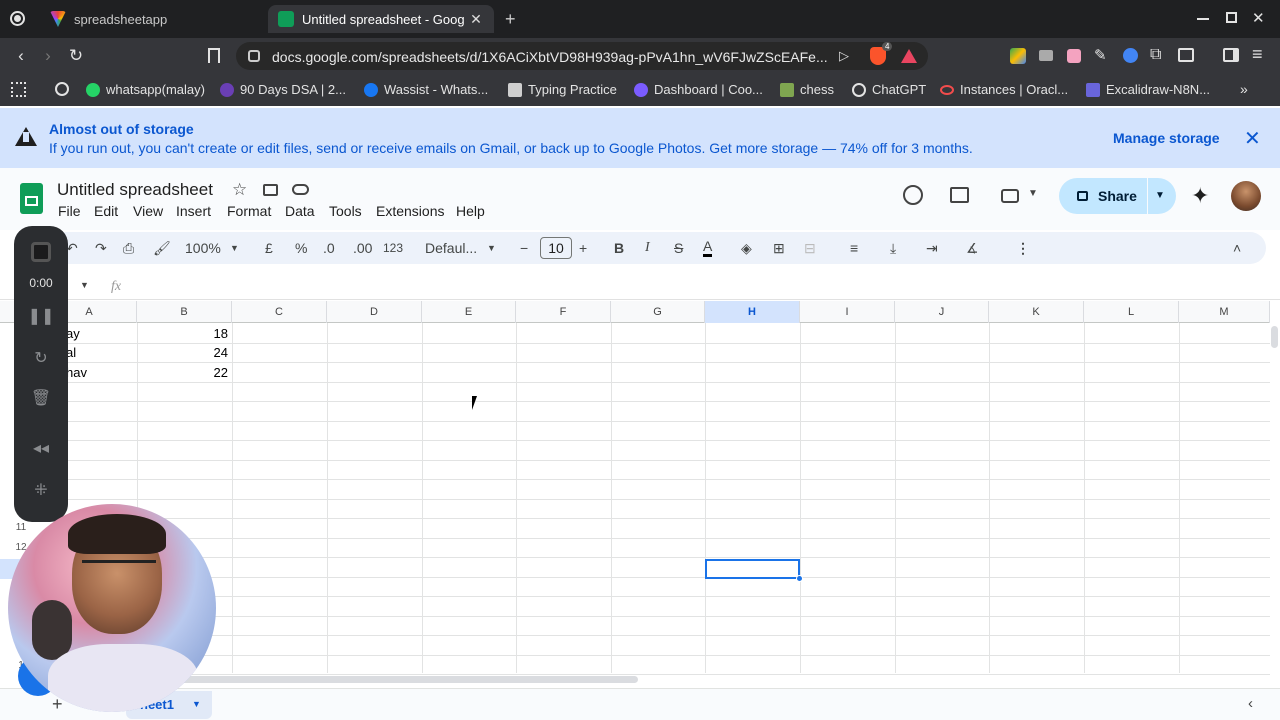 The height and width of the screenshot is (720, 1280). Describe the element at coordinates (959, 195) in the screenshot. I see `comments-icon` at that location.